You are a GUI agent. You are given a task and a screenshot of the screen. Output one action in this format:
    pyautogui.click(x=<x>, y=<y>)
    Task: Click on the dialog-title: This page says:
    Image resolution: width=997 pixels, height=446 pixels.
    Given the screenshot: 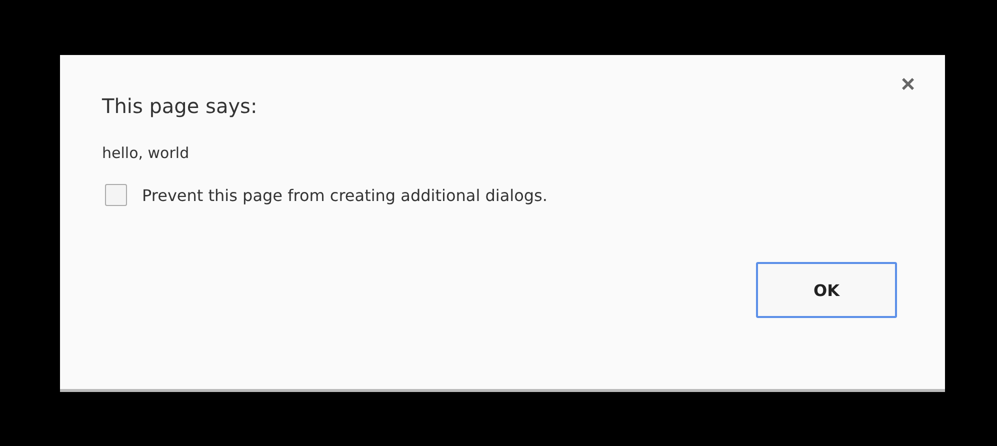 What is the action you would take?
    pyautogui.click(x=180, y=106)
    